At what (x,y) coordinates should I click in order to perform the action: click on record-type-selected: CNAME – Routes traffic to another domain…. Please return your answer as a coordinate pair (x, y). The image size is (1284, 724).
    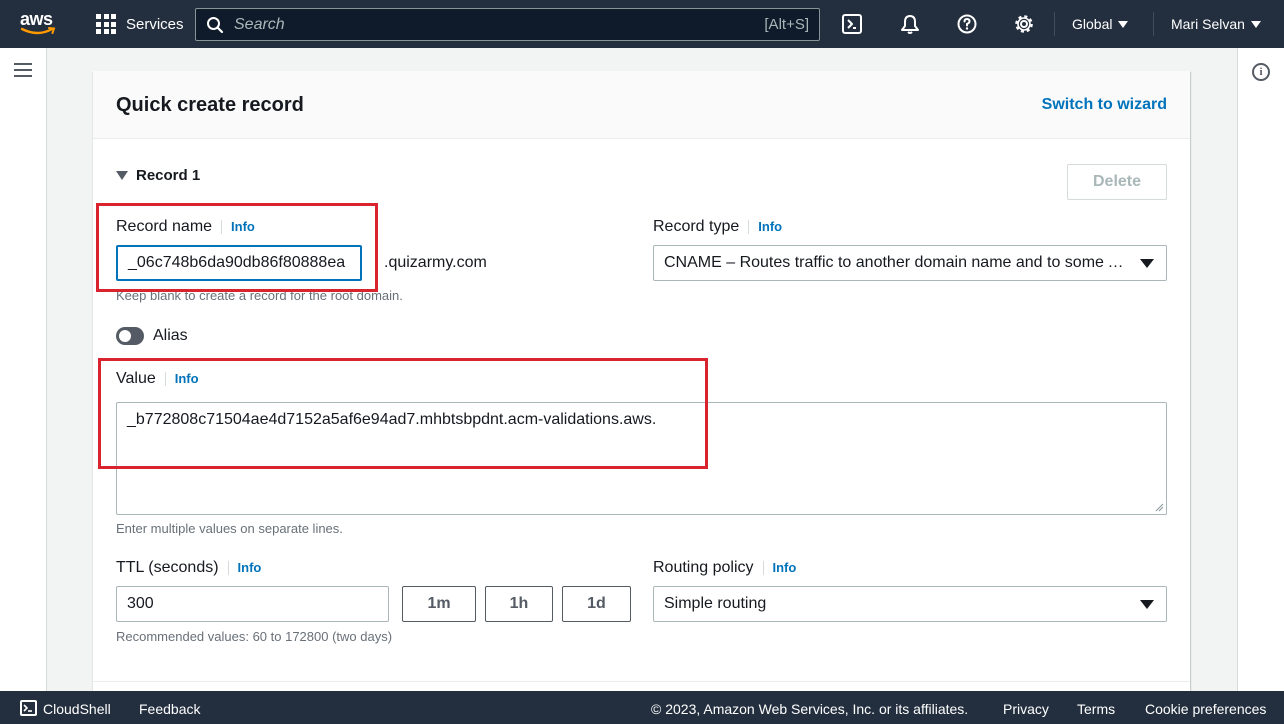
    Looking at the image, I should click on (897, 262).